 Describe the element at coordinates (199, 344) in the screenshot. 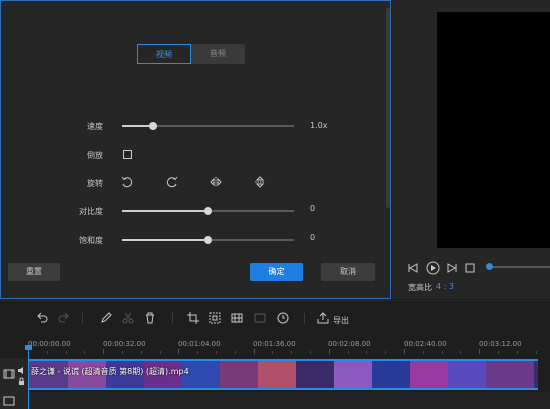

I see `ruler-tick-label: 00:01:04.00` at that location.